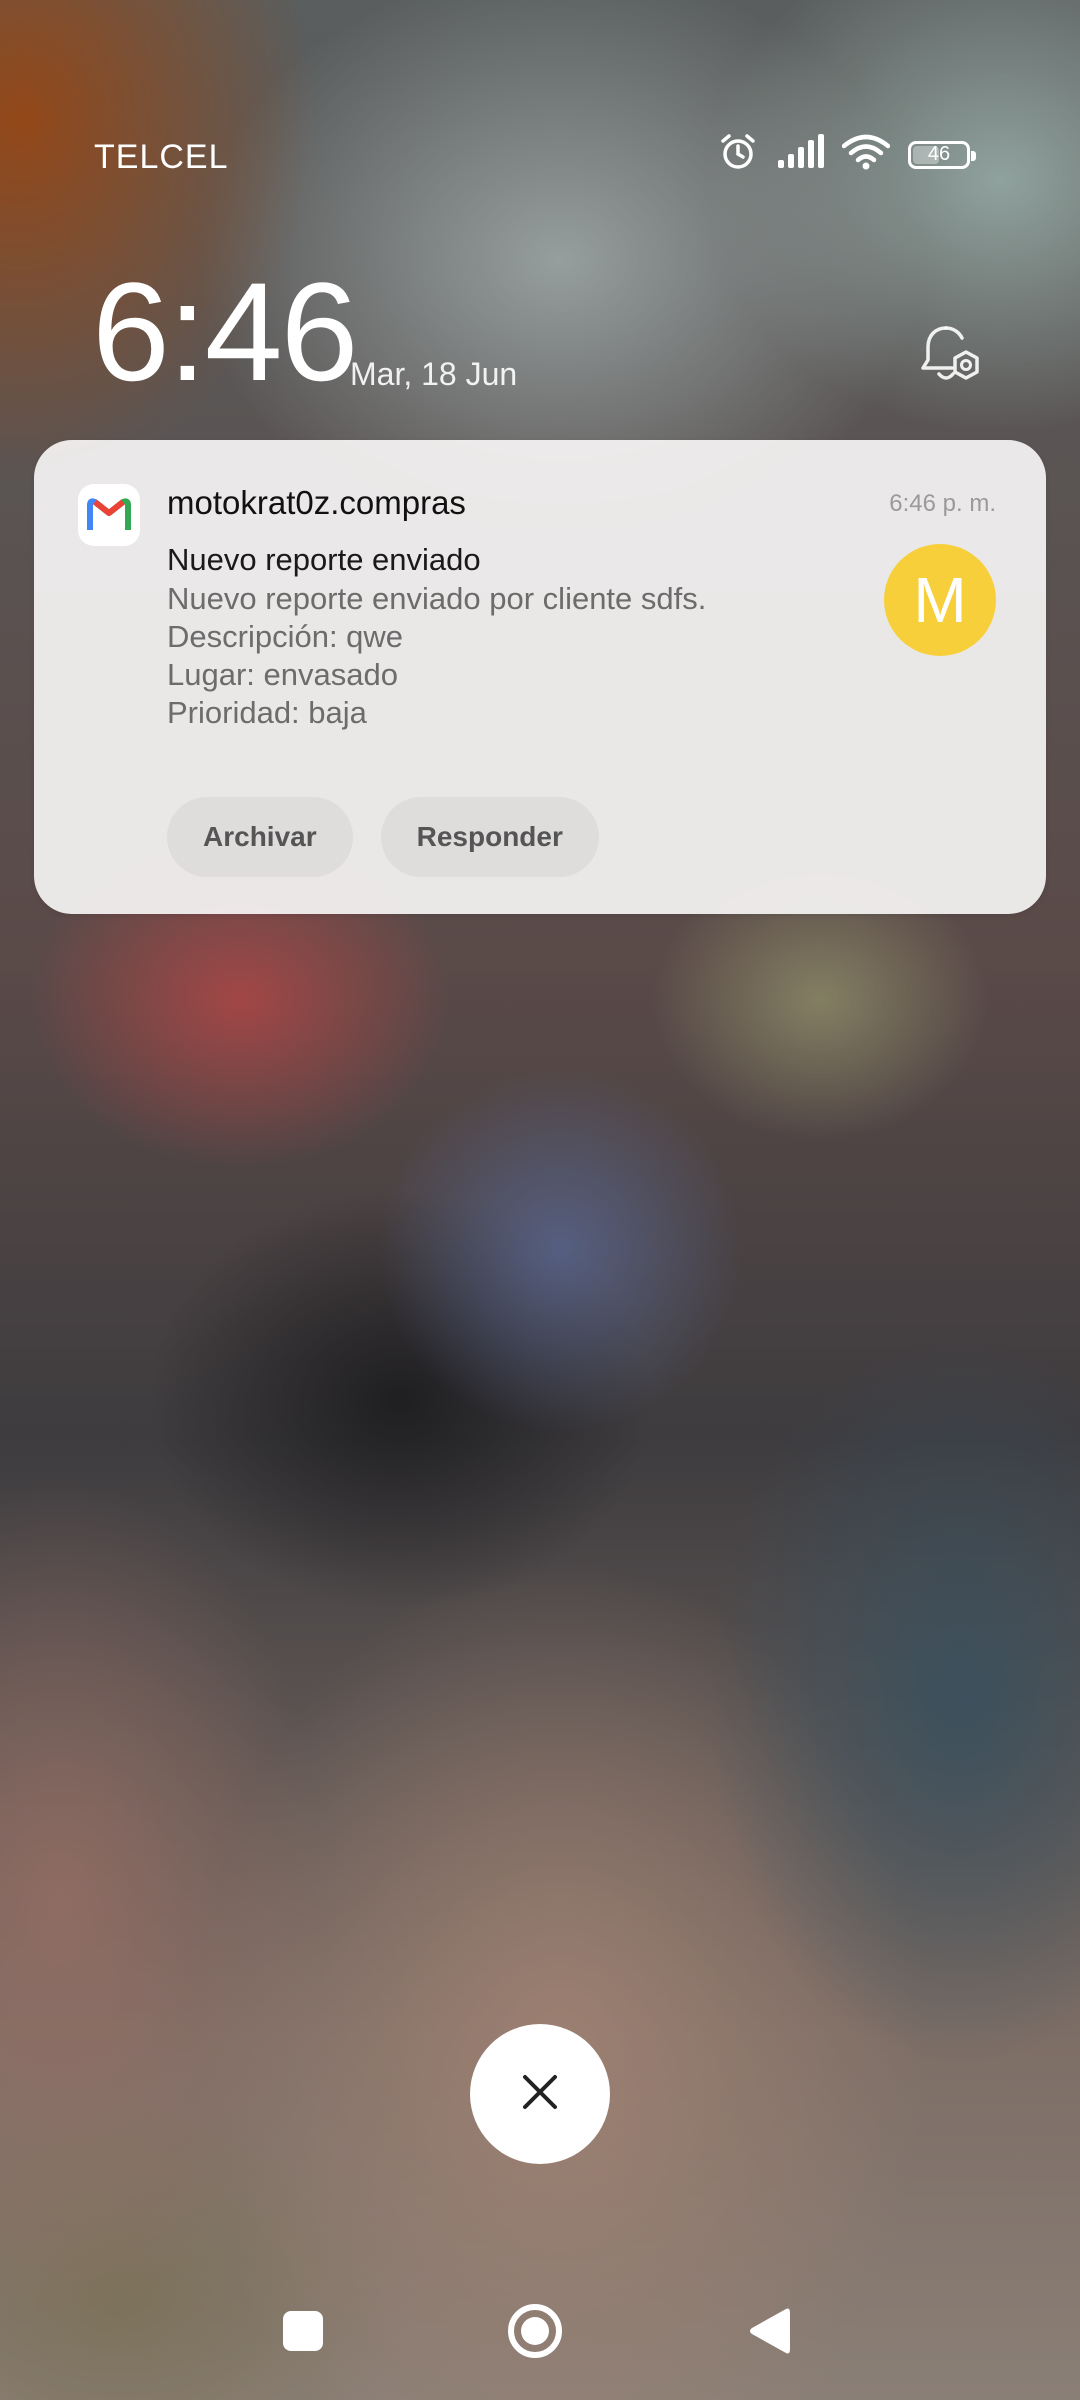  What do you see at coordinates (225, 331) in the screenshot?
I see `lock-clock: 6:46` at bounding box center [225, 331].